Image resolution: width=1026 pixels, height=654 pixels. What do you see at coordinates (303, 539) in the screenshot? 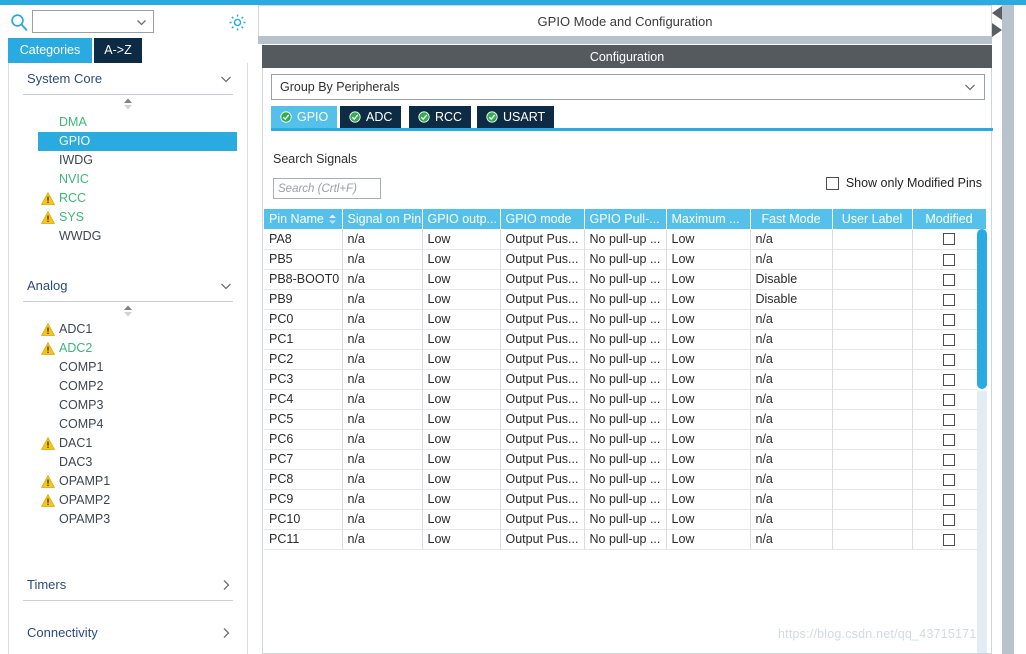
I see `cell-pin-name: PC11` at bounding box center [303, 539].